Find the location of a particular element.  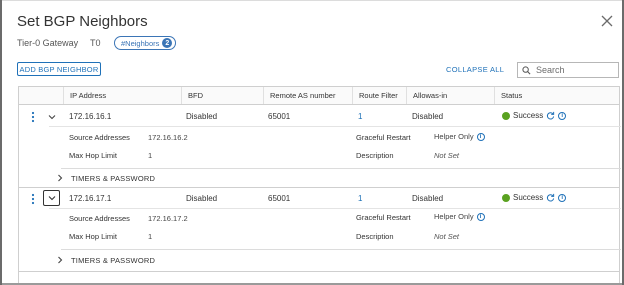

row2-graceful: Helper Only i is located at coordinates (459, 216).